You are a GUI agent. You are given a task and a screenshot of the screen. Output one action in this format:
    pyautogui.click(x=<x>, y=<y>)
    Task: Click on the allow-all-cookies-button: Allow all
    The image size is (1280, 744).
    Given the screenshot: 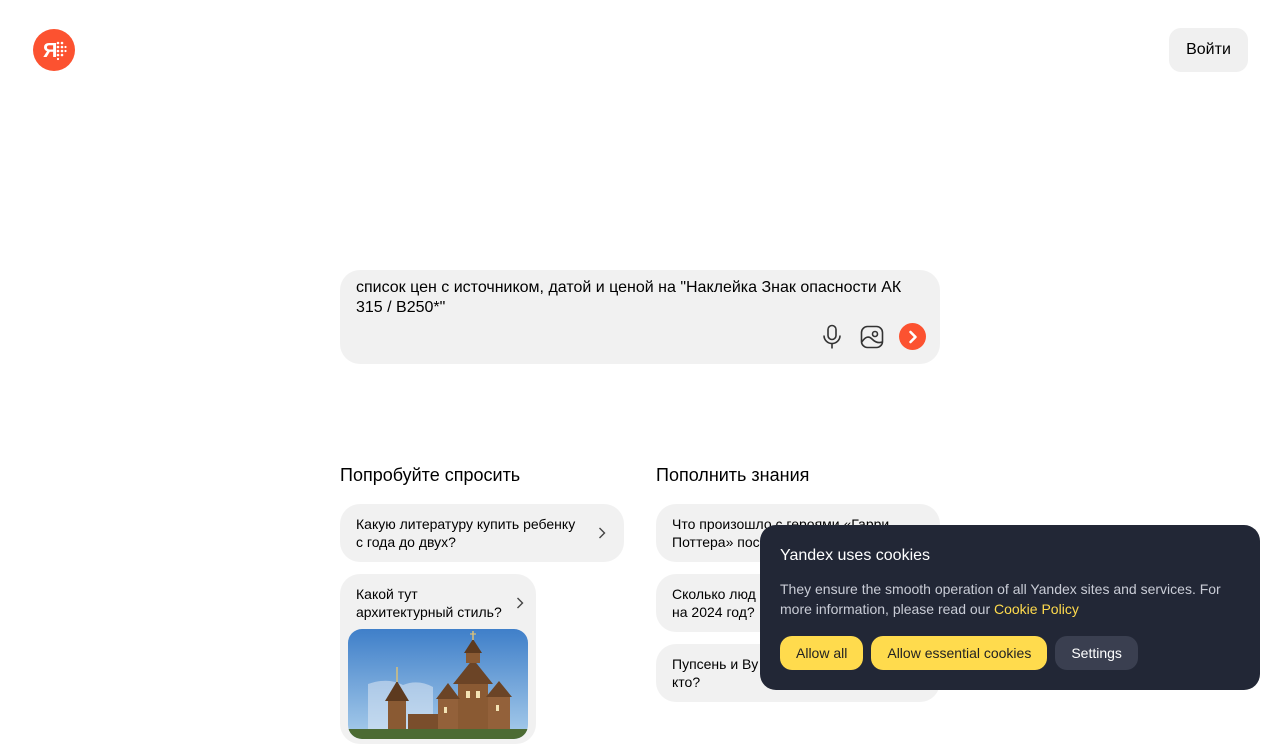 What is the action you would take?
    pyautogui.click(x=822, y=653)
    